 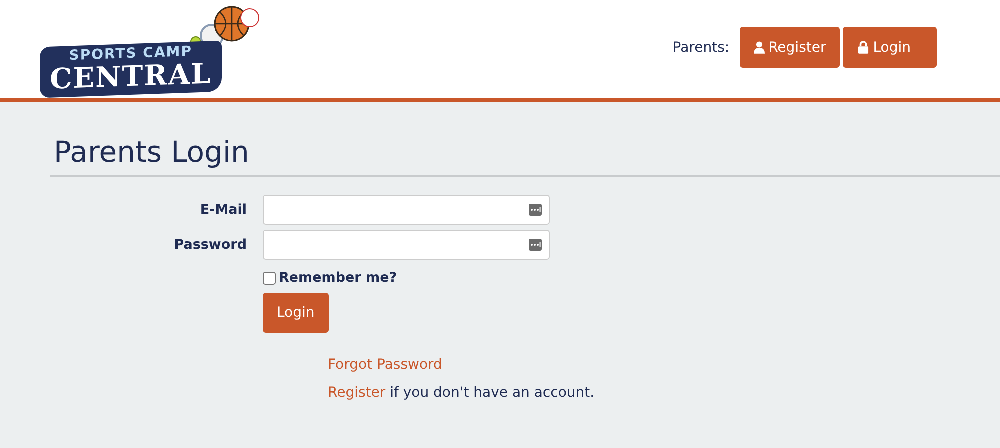 I want to click on parents-label: Parents:, so click(x=701, y=48).